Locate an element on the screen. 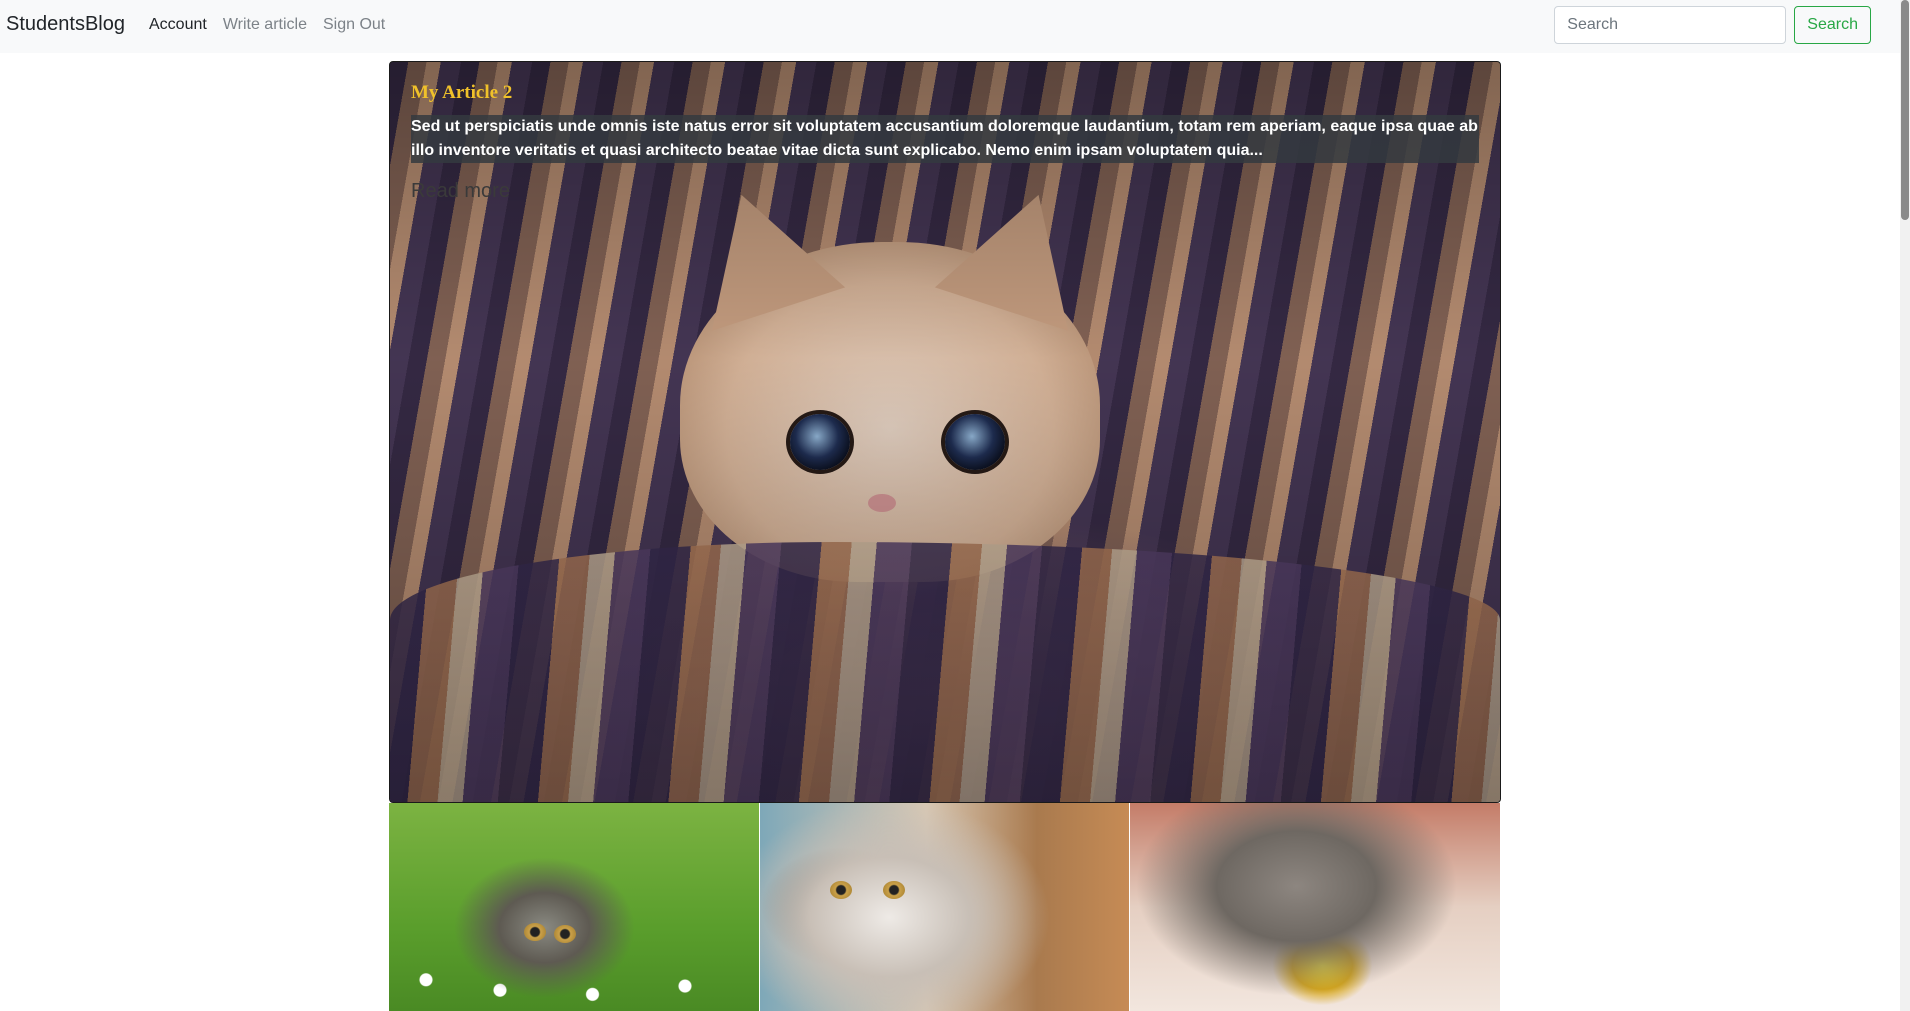 The width and height of the screenshot is (1910, 1011). thumbnail-calico-cat is located at coordinates (944, 907).